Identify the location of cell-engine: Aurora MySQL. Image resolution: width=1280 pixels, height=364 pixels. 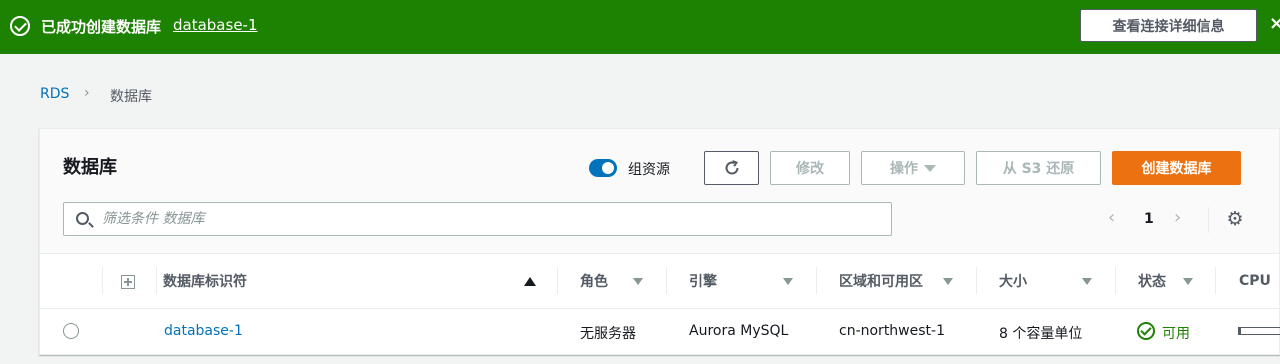
(739, 331).